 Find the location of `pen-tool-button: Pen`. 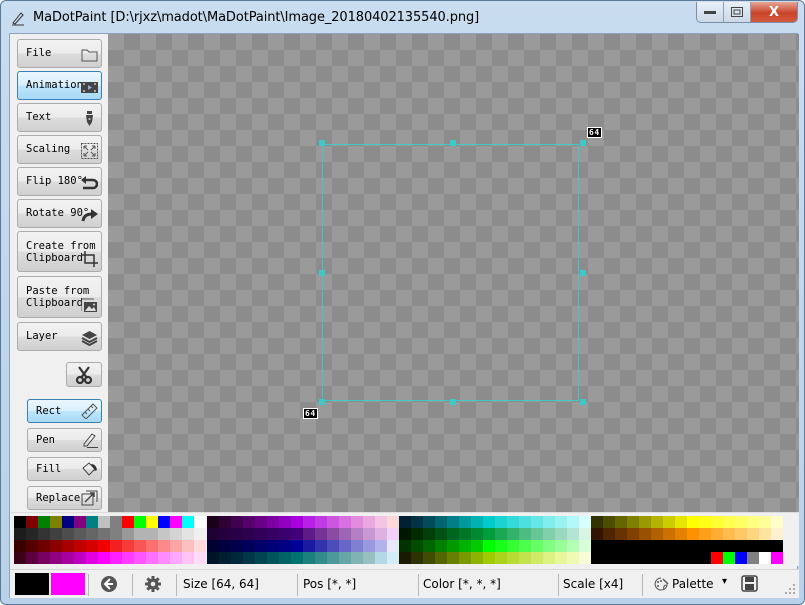

pen-tool-button: Pen is located at coordinates (64, 440).